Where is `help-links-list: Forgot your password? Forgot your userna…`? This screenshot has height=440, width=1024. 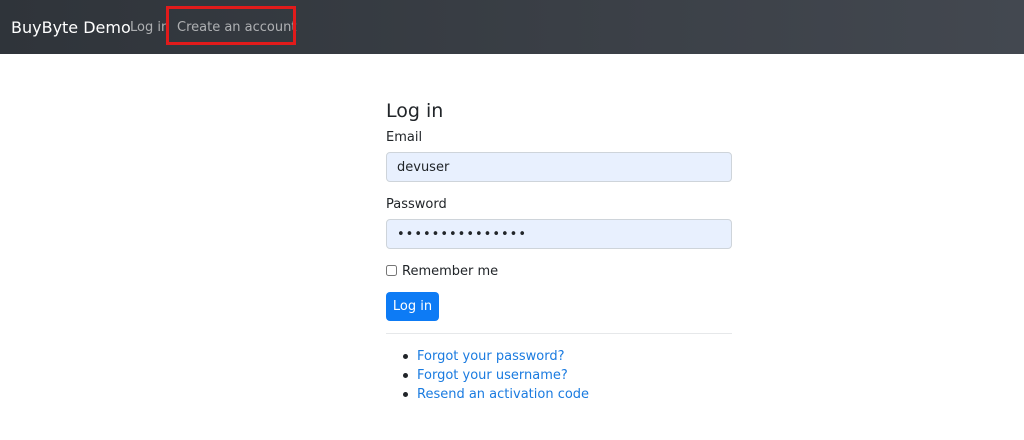 help-links-list: Forgot your password? Forgot your userna… is located at coordinates (559, 376).